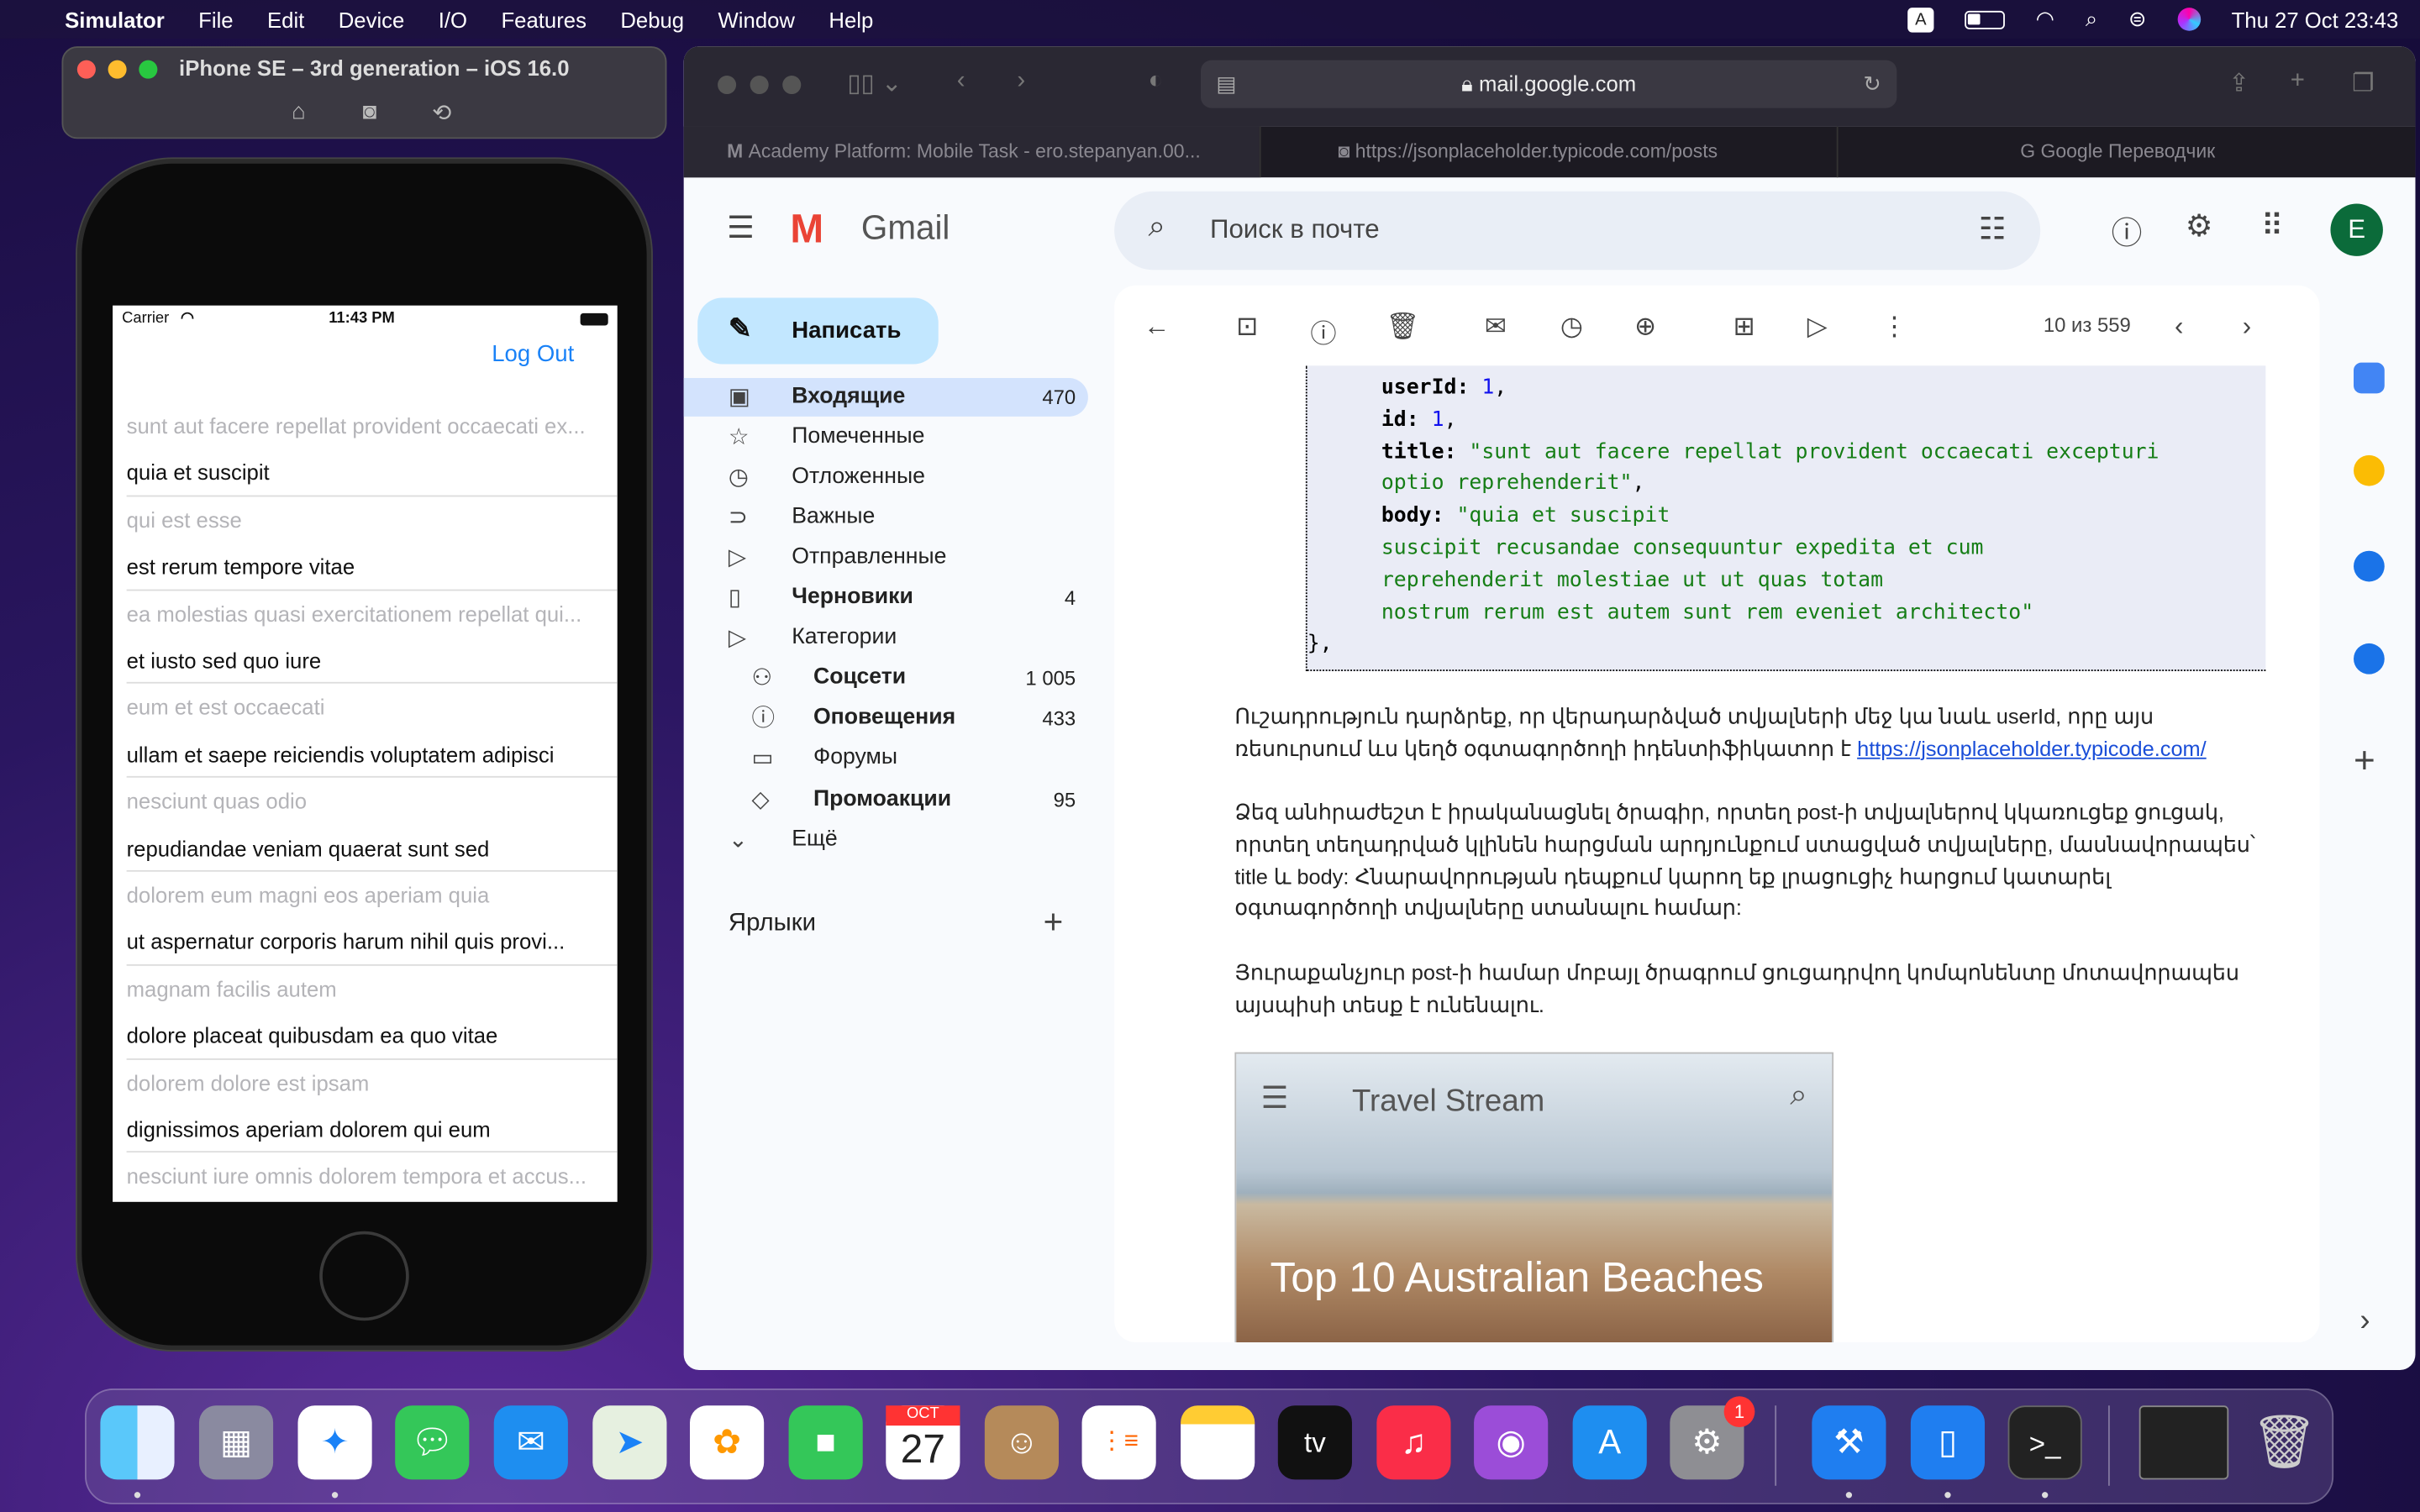  What do you see at coordinates (727, 1442) in the screenshot?
I see `photos-icon: ✿` at bounding box center [727, 1442].